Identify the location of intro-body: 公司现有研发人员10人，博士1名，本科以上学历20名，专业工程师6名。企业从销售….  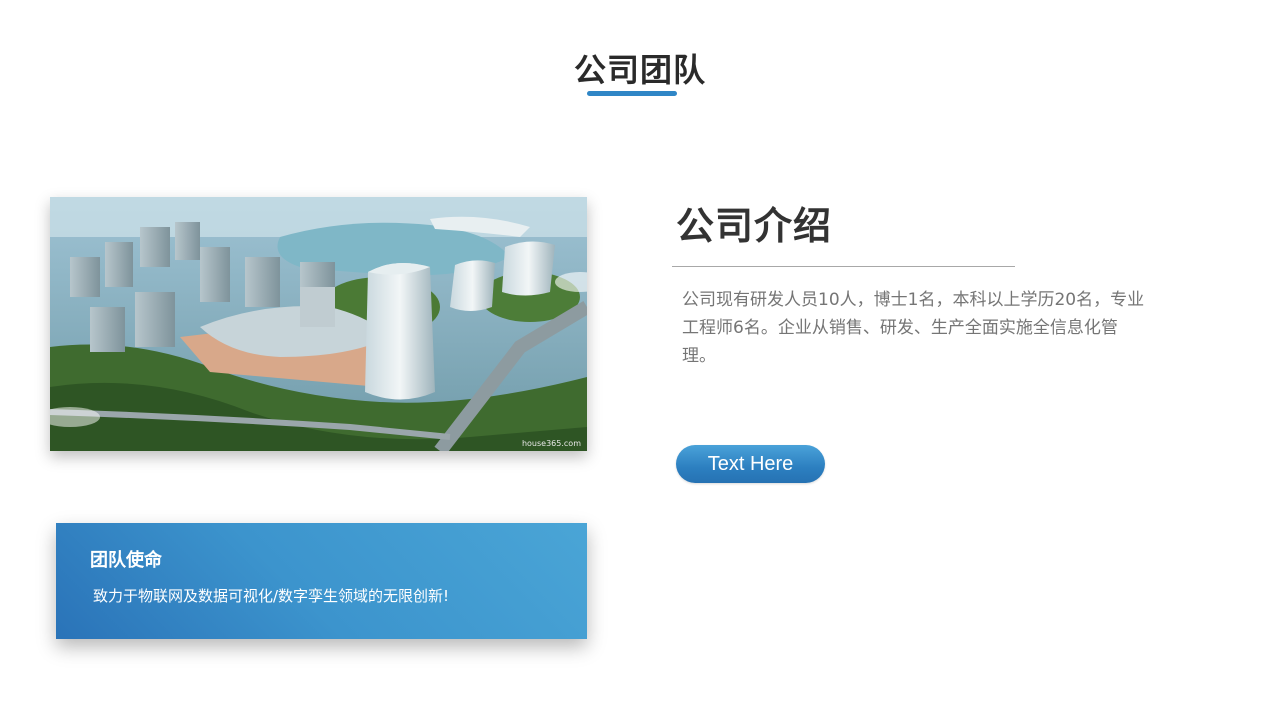
(913, 328).